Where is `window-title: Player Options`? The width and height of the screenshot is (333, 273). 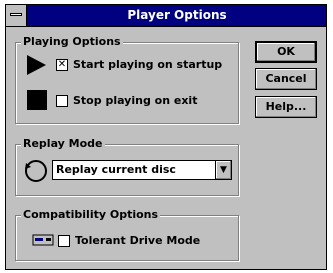 window-title: Player Options is located at coordinates (177, 15).